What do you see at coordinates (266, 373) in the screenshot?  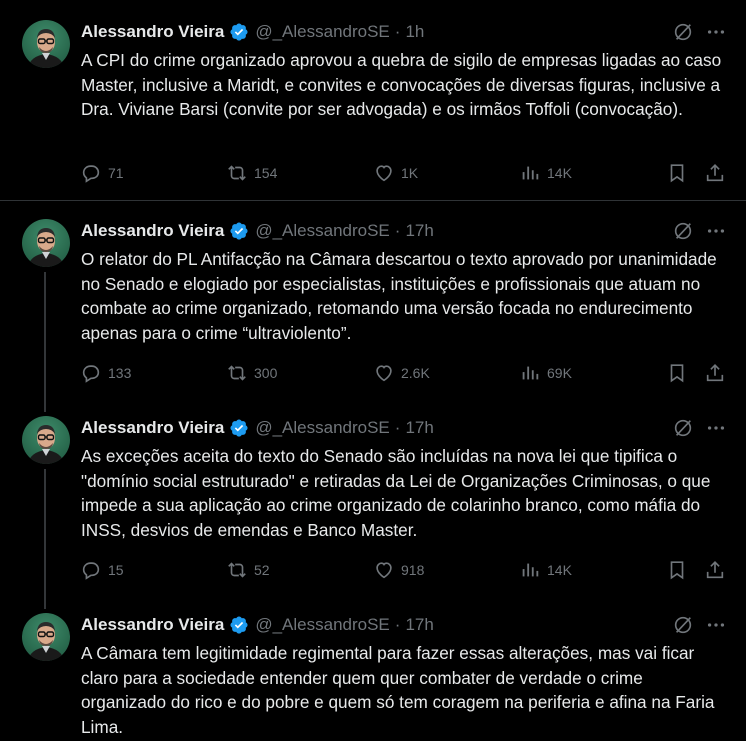 I see `repost-count: 300` at bounding box center [266, 373].